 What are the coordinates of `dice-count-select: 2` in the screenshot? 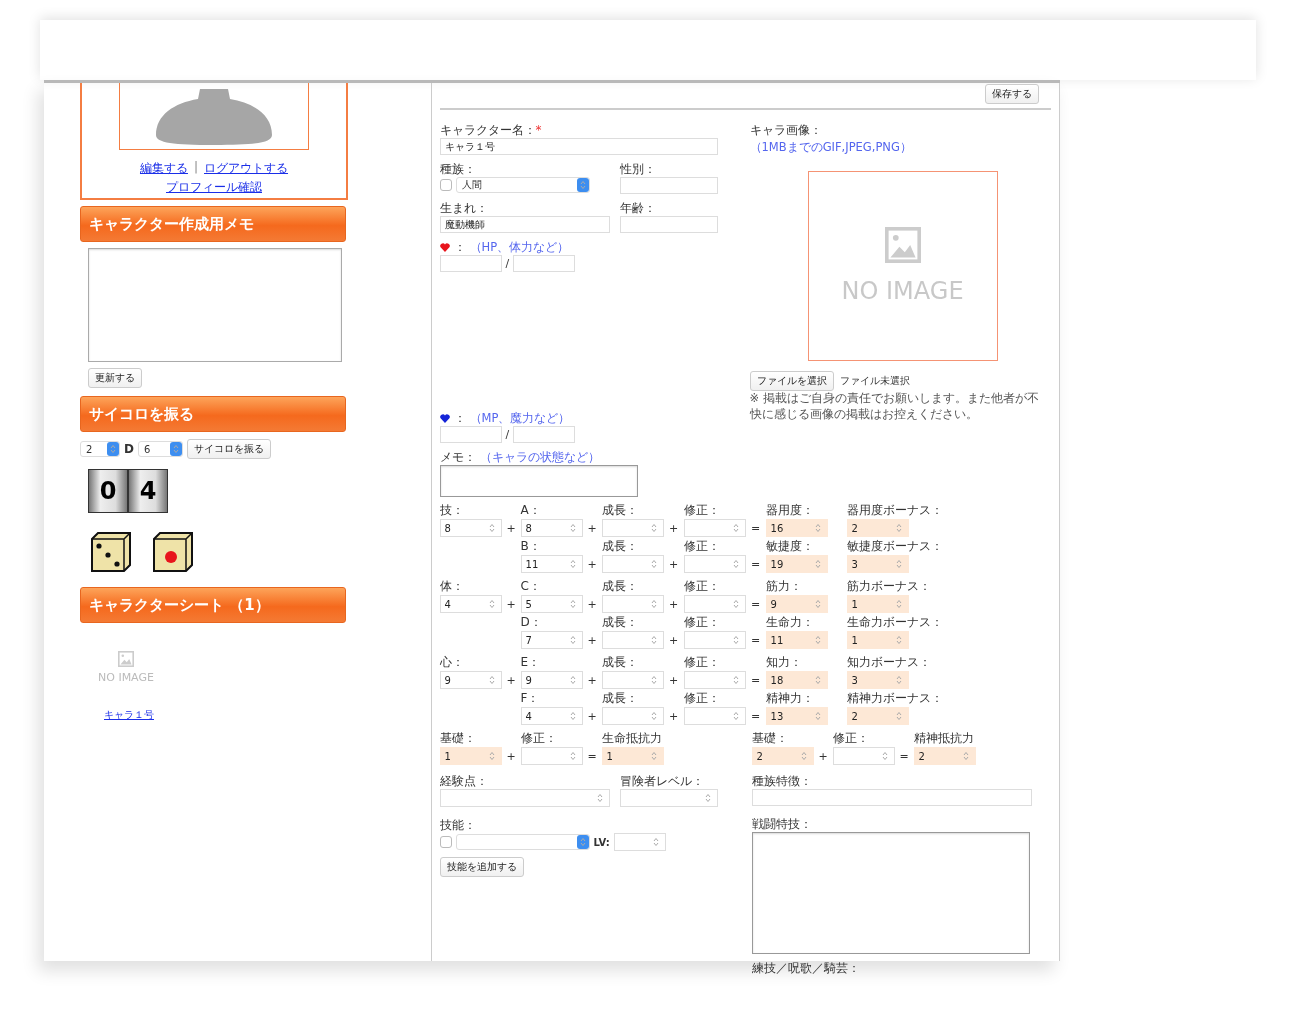 It's located at (100, 449).